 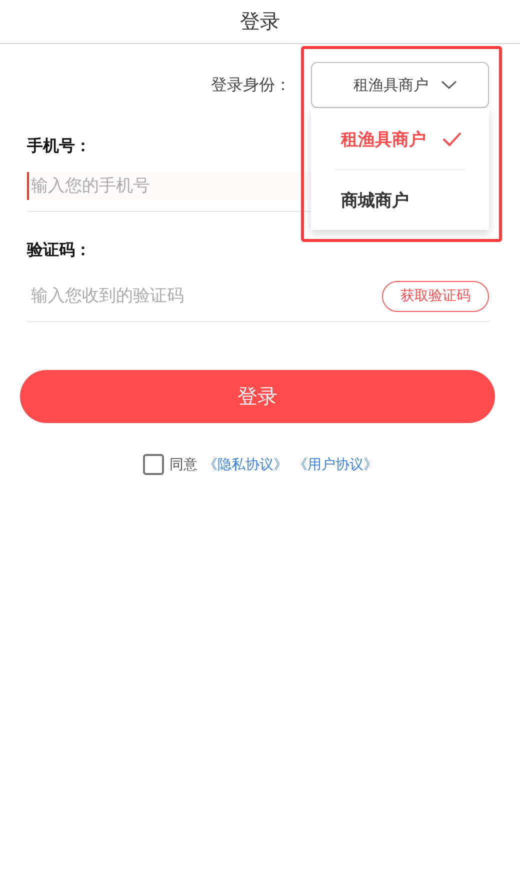 What do you see at coordinates (153, 464) in the screenshot?
I see `agree-checkbox` at bounding box center [153, 464].